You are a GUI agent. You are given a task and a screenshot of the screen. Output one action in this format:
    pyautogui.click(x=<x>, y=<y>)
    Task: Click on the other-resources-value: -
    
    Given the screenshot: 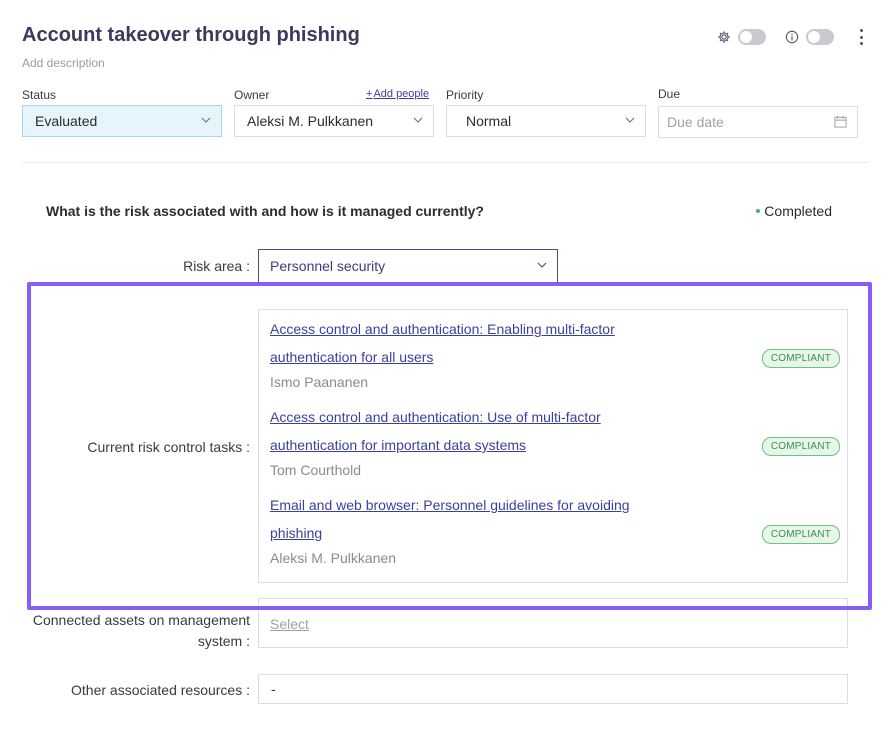 What is the action you would take?
    pyautogui.click(x=273, y=689)
    